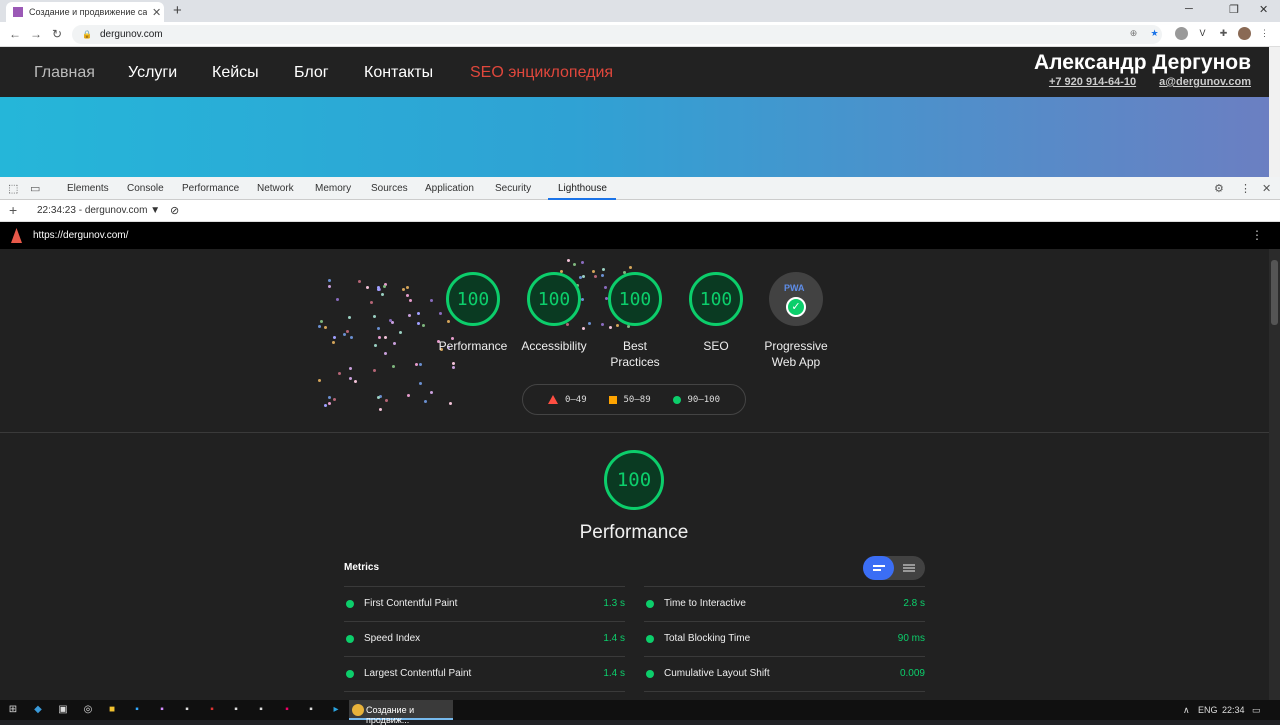 Image resolution: width=1280 pixels, height=725 pixels. I want to click on tab-security: Security, so click(513, 188).